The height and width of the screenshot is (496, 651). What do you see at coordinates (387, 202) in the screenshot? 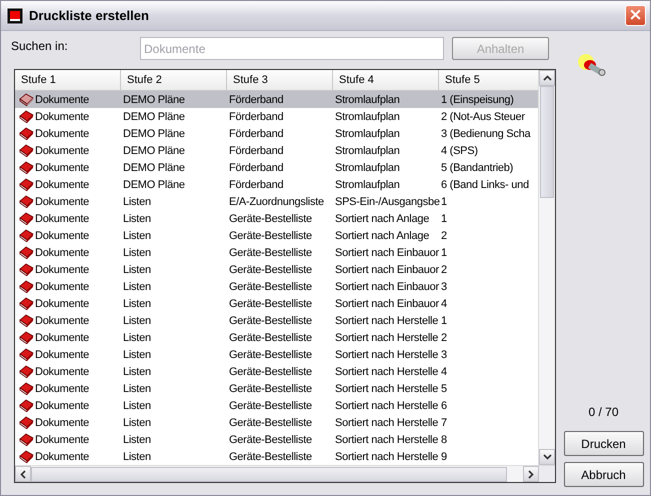
I see `table-cell: SPS-Ein-/Ausgangsbe` at bounding box center [387, 202].